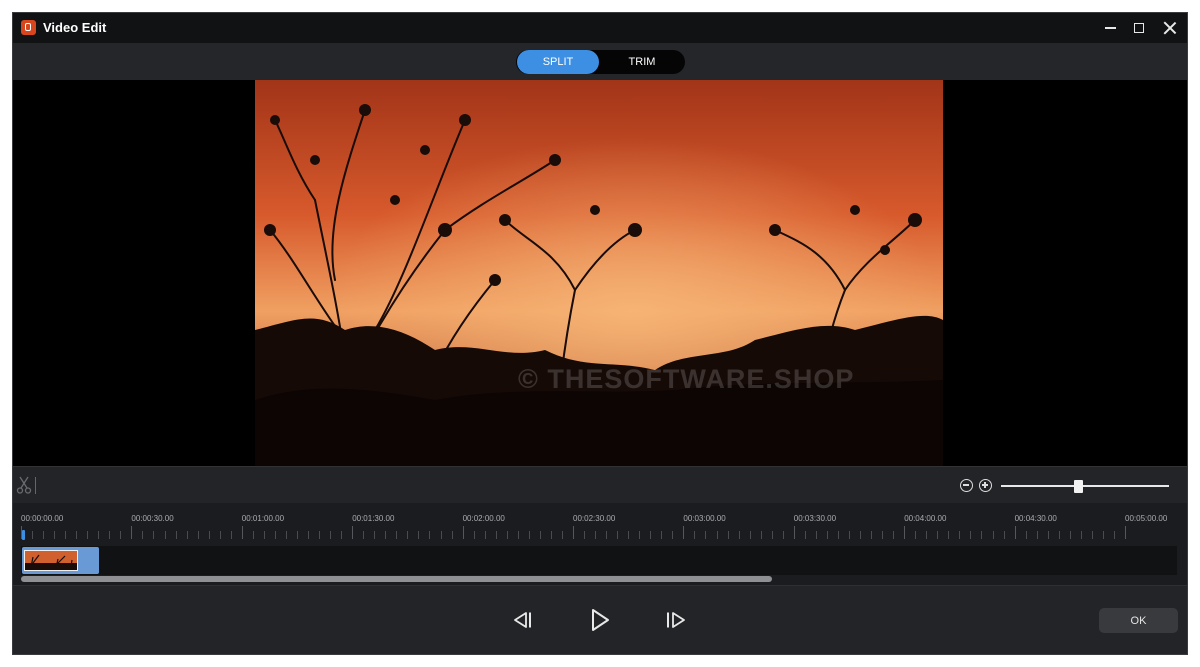 This screenshot has width=1200, height=667. What do you see at coordinates (558, 62) in the screenshot?
I see `tab-split: SPLIT` at bounding box center [558, 62].